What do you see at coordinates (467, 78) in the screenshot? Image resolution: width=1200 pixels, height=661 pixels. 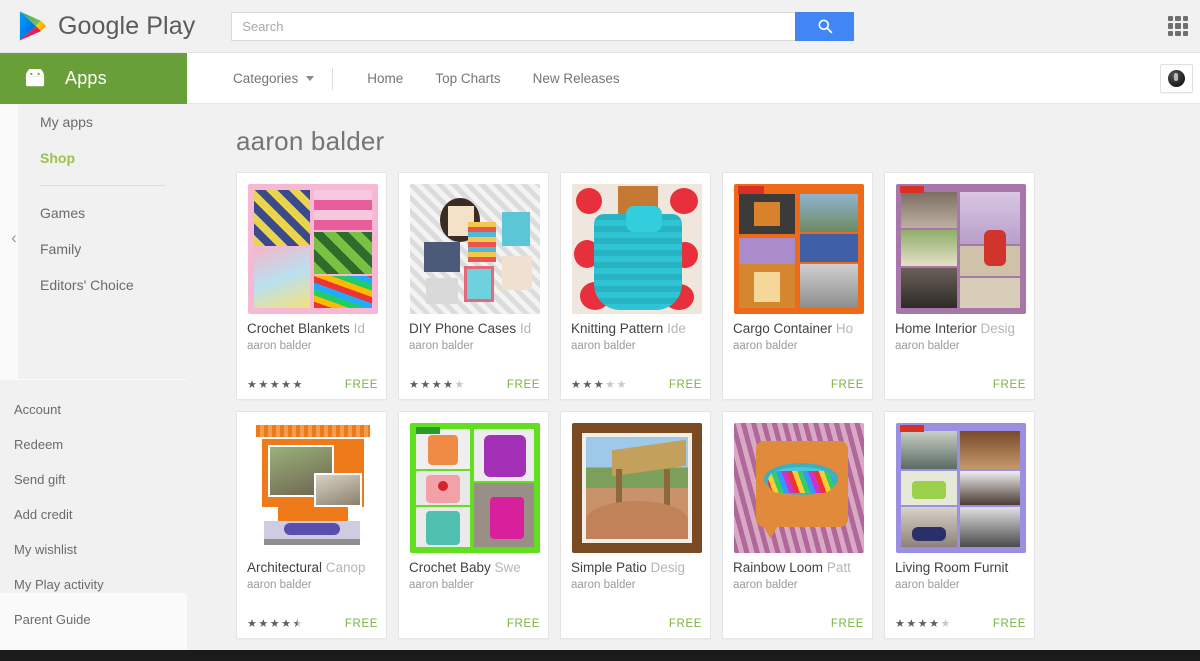 I see `nav-link-top-charts: Top Charts` at bounding box center [467, 78].